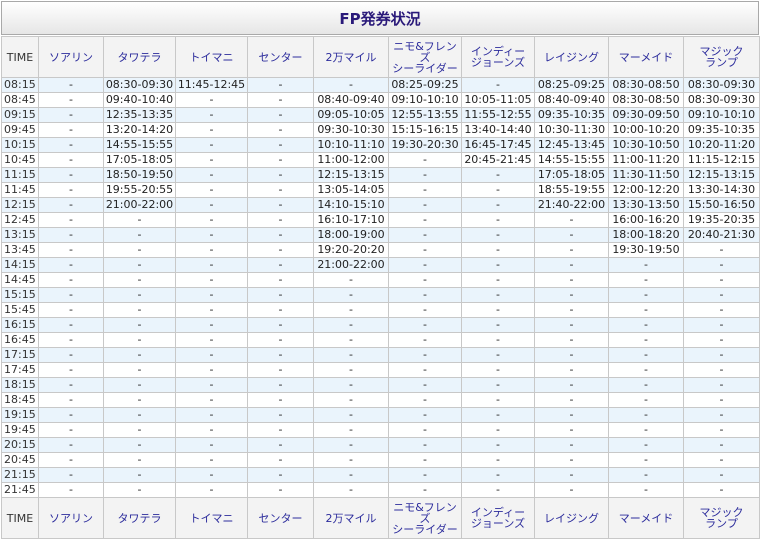  I want to click on header-col-2: タワテラ, so click(139, 57).